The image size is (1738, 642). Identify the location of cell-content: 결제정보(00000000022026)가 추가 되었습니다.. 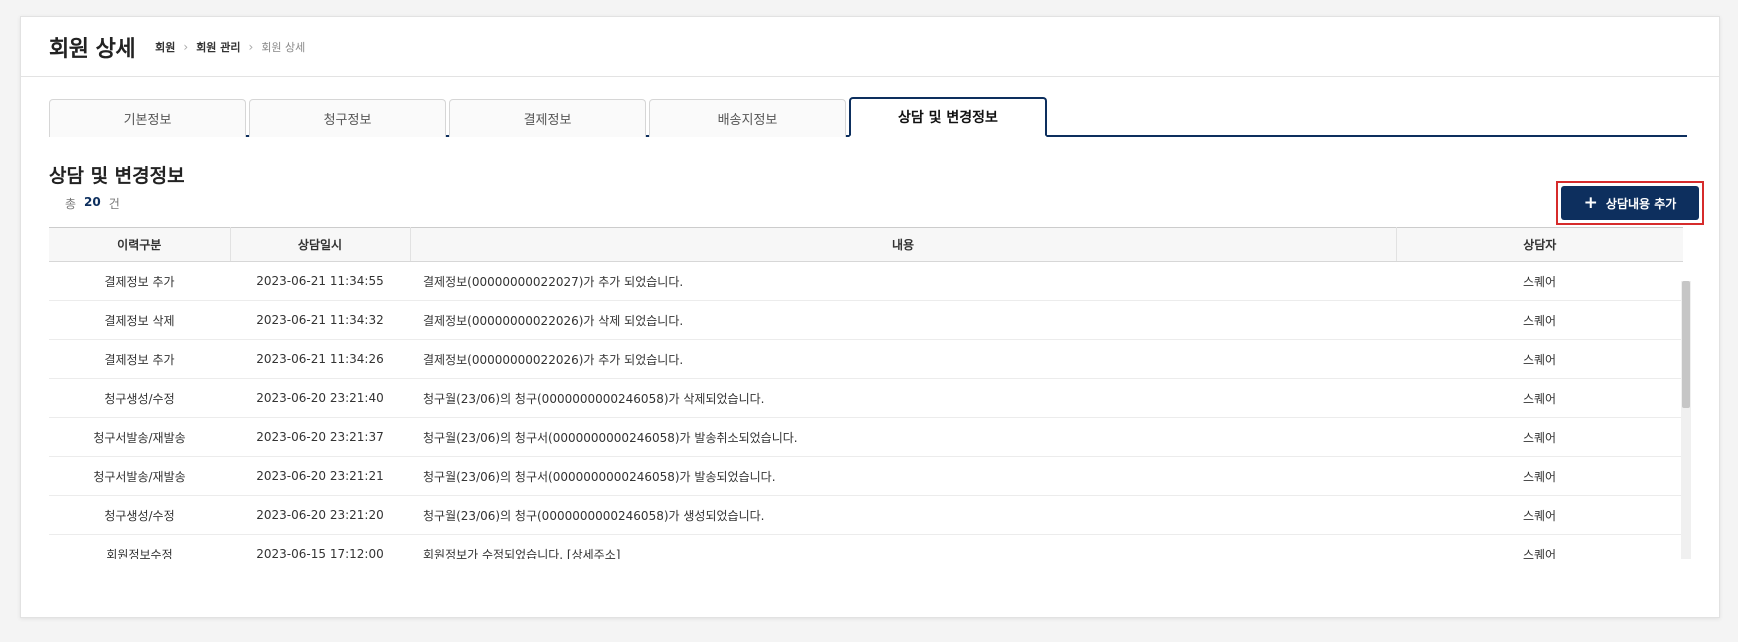
(903, 359).